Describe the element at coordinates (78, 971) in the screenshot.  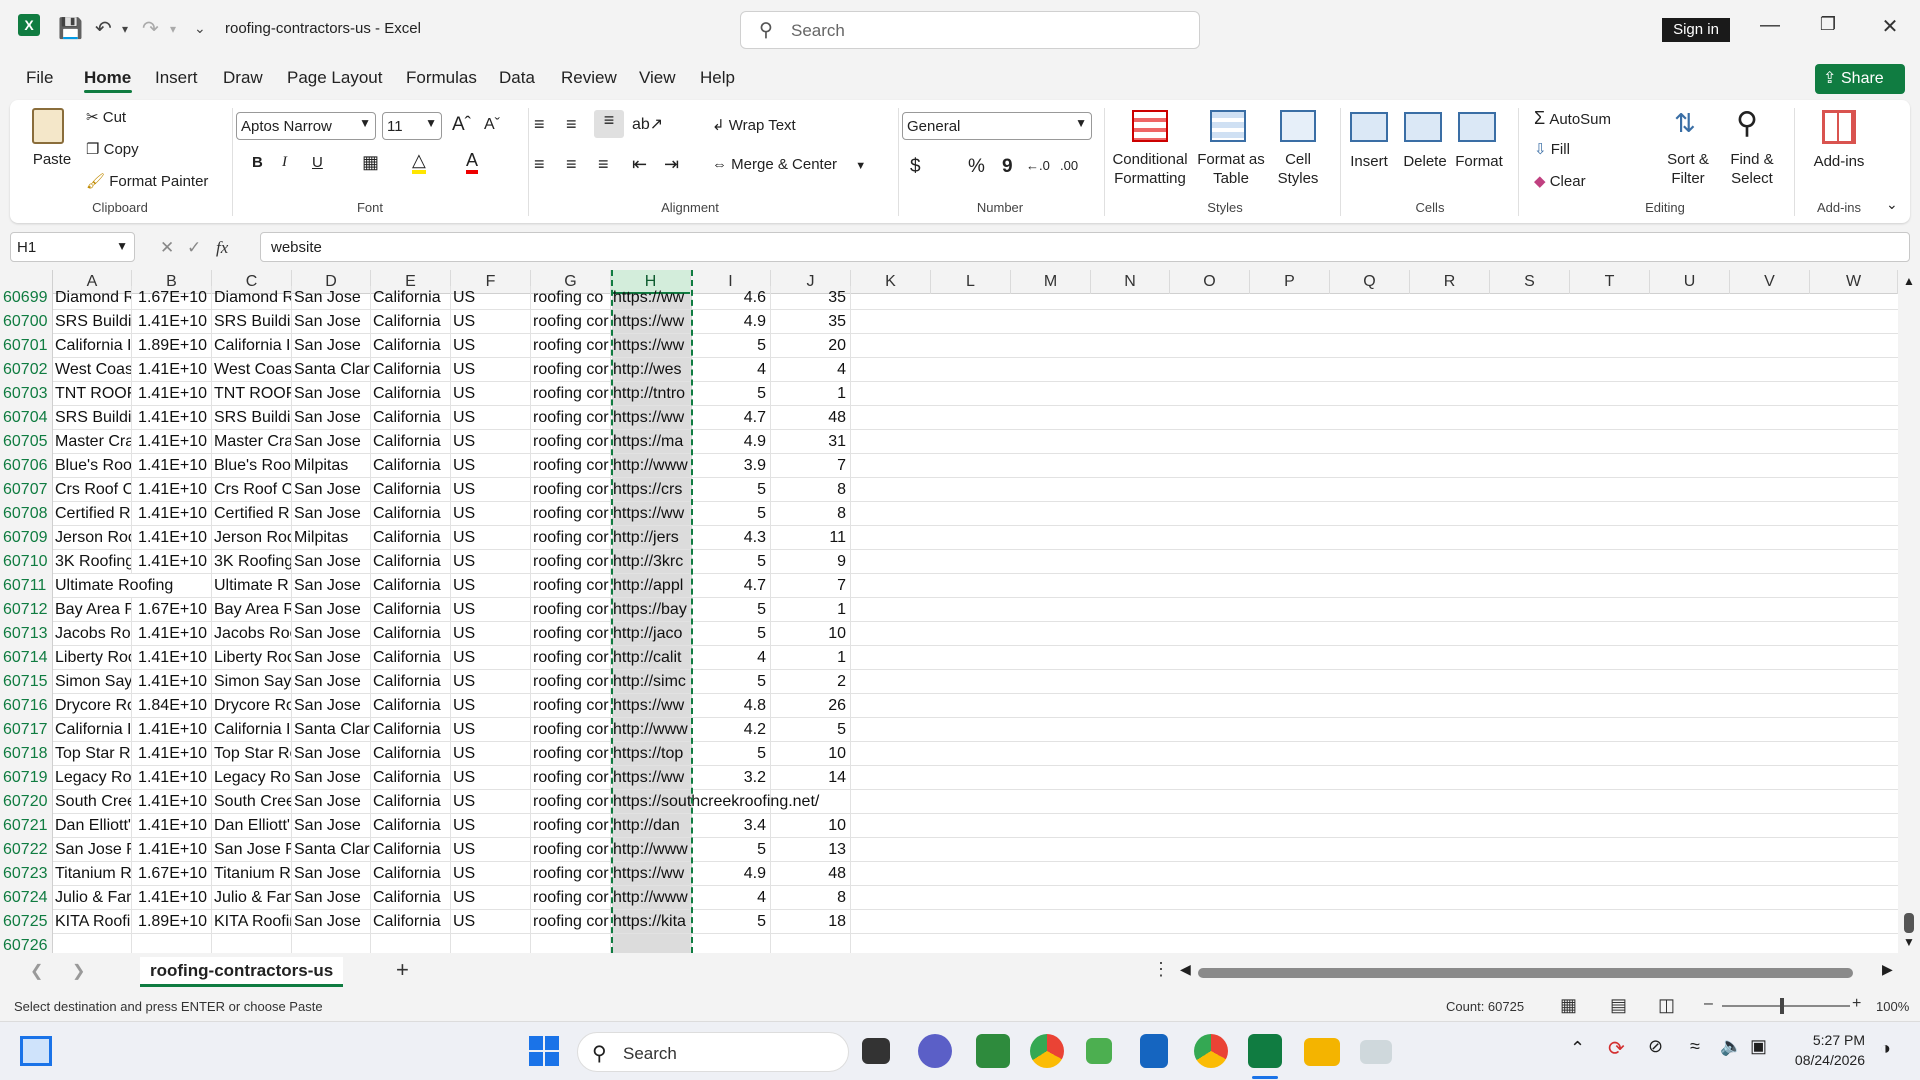
I see `next-sheet-icon: ❯` at that location.